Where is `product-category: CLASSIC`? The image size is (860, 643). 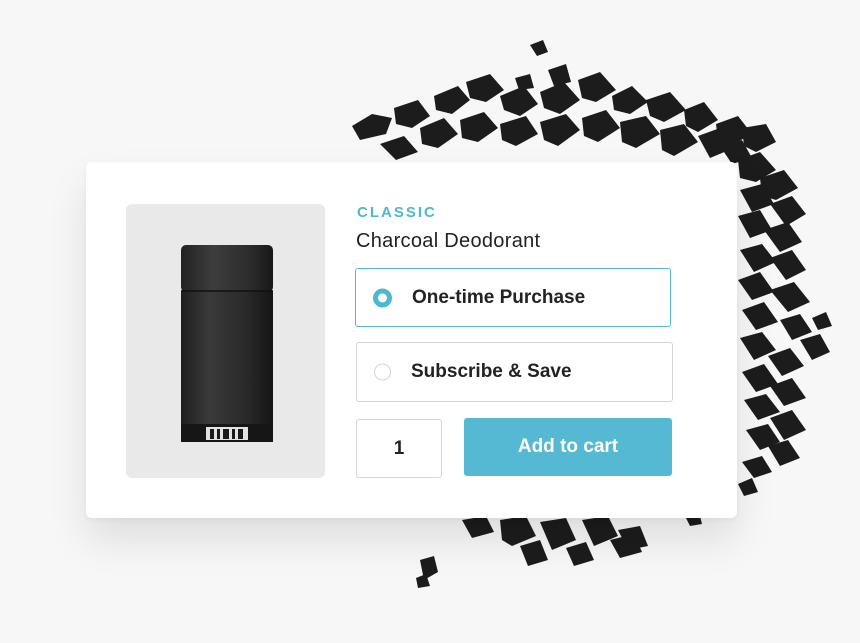
product-category: CLASSIC is located at coordinates (397, 212).